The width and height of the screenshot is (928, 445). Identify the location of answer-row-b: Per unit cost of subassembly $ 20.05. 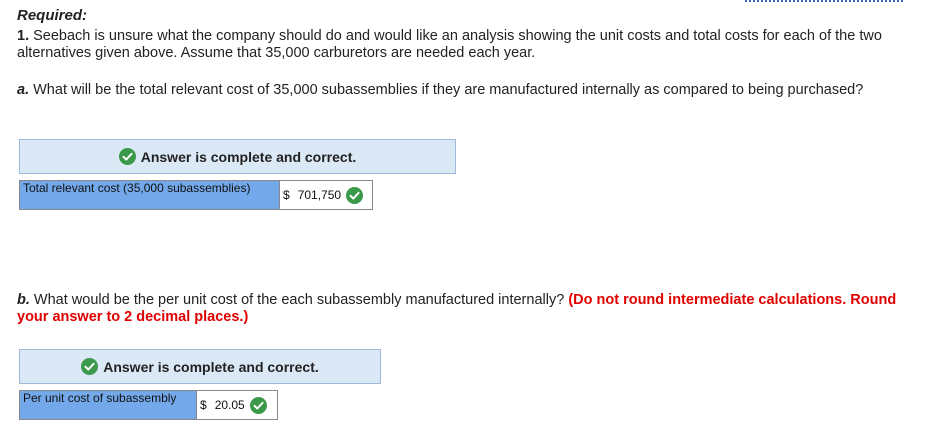
(148, 405).